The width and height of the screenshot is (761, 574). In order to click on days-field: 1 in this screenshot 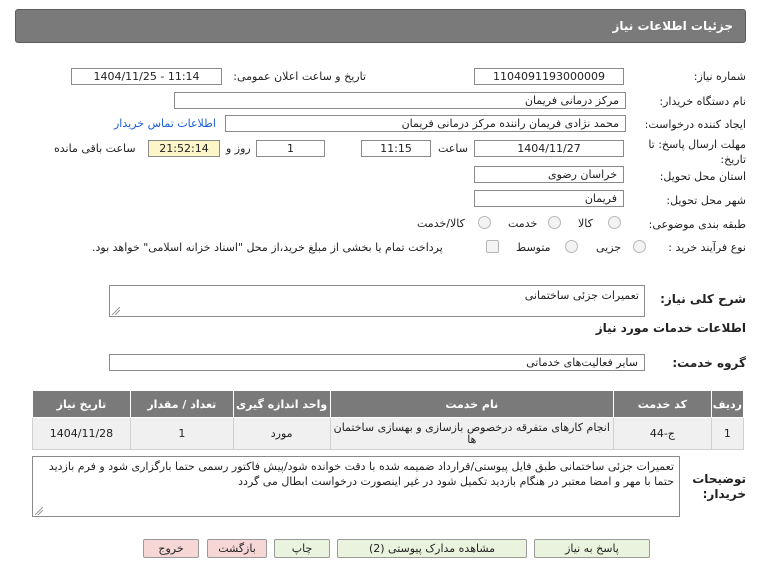, I will do `click(290, 148)`.